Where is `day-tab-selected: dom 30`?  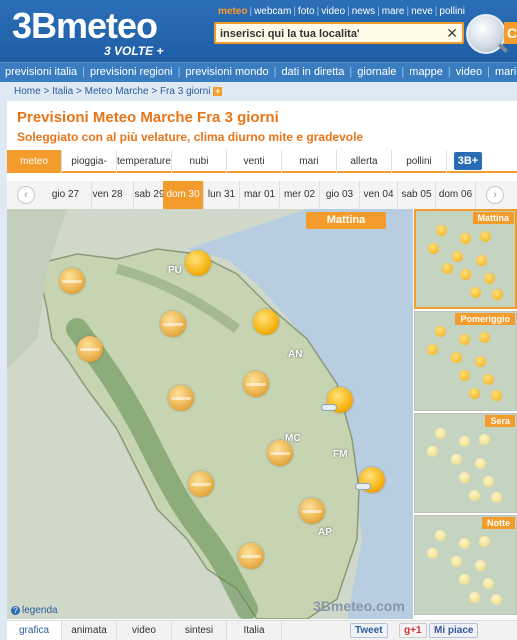
day-tab-selected: dom 30 is located at coordinates (183, 195).